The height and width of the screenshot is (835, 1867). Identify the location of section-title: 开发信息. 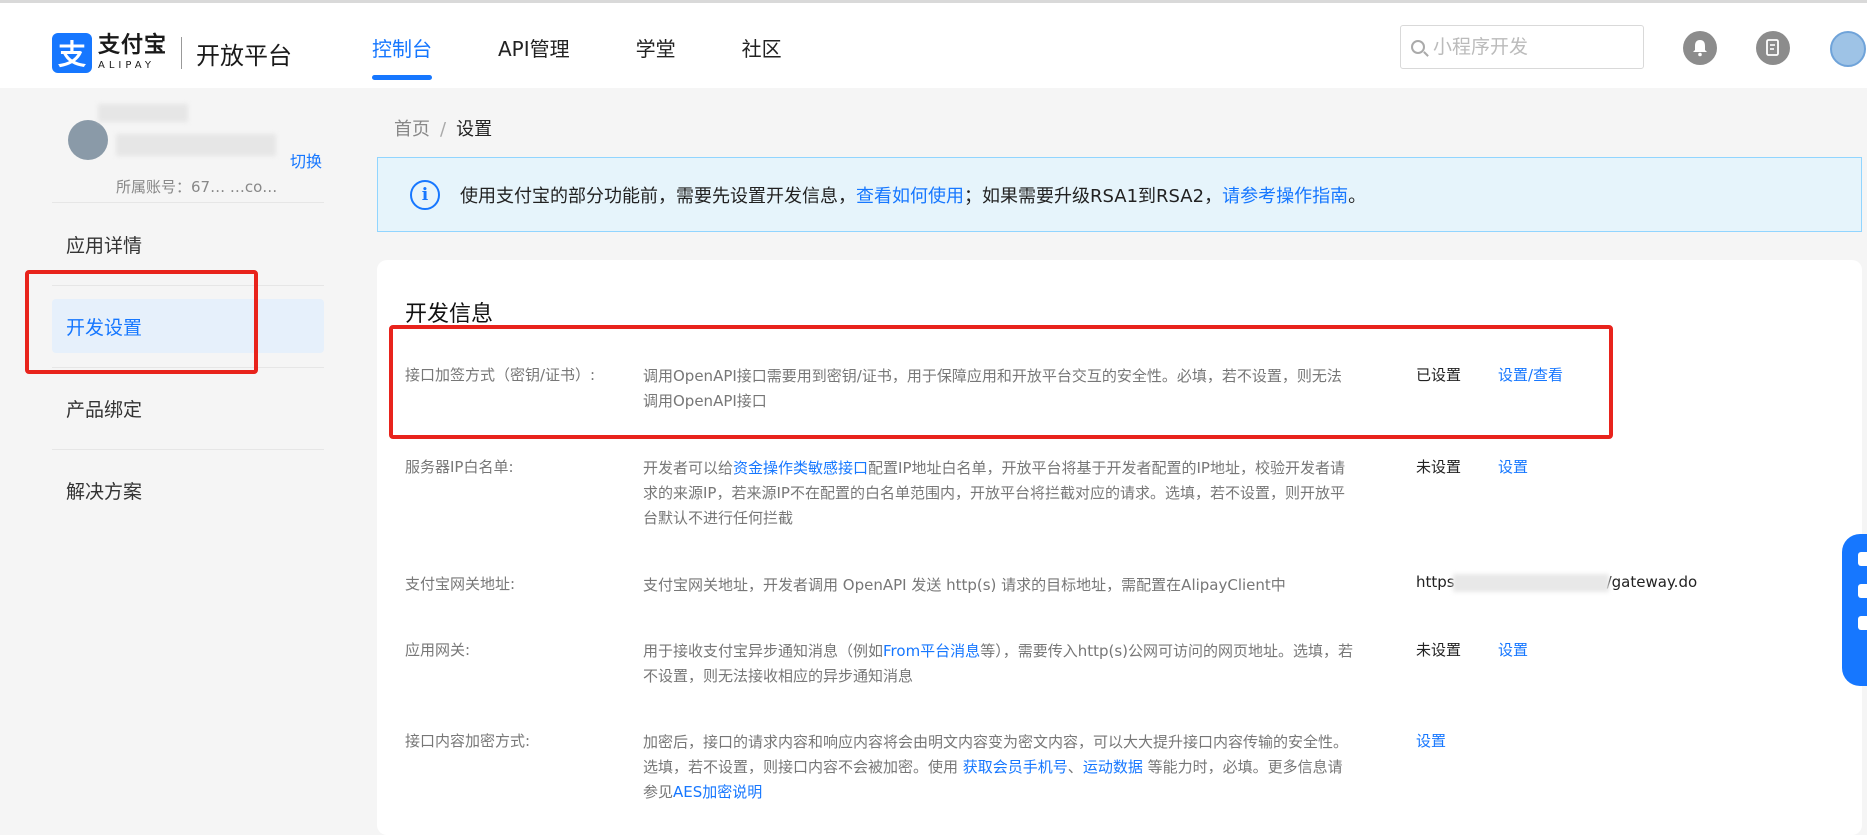
(449, 314).